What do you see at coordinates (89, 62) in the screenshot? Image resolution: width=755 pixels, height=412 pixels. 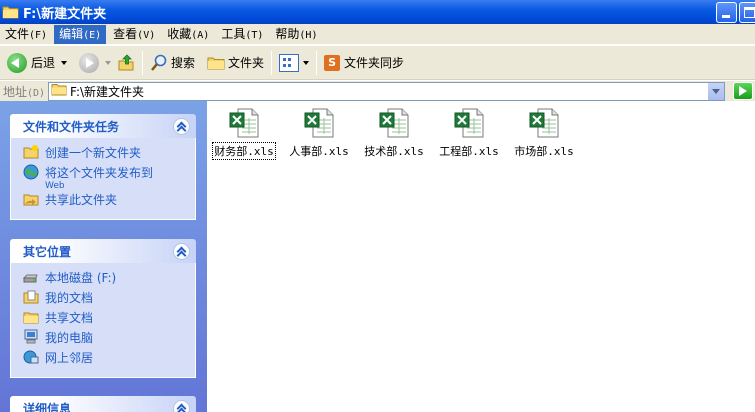 I see `forward-arrow-icon` at bounding box center [89, 62].